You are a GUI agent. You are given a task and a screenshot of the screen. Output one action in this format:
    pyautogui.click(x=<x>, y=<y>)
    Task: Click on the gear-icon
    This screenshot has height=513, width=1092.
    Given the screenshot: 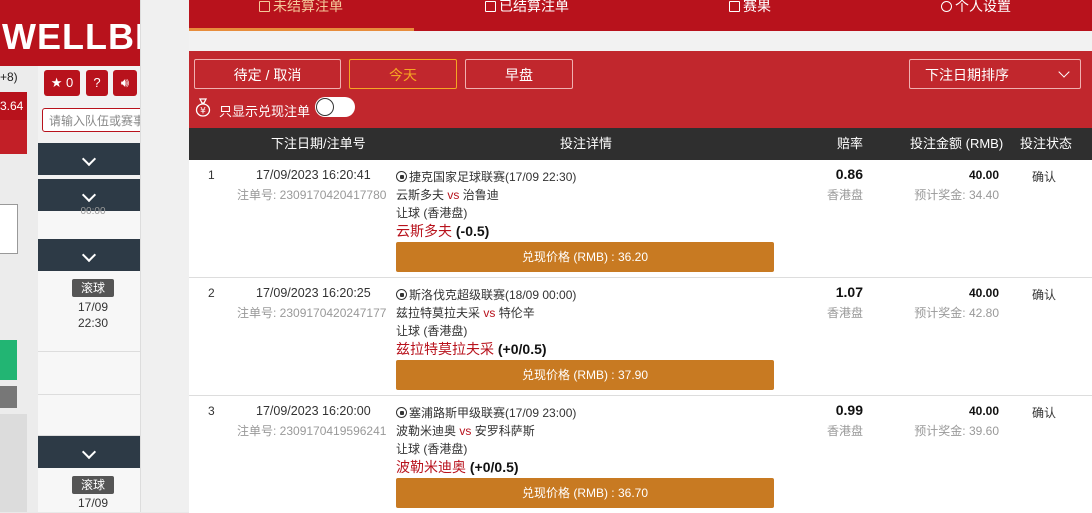 What is the action you would take?
    pyautogui.click(x=946, y=6)
    